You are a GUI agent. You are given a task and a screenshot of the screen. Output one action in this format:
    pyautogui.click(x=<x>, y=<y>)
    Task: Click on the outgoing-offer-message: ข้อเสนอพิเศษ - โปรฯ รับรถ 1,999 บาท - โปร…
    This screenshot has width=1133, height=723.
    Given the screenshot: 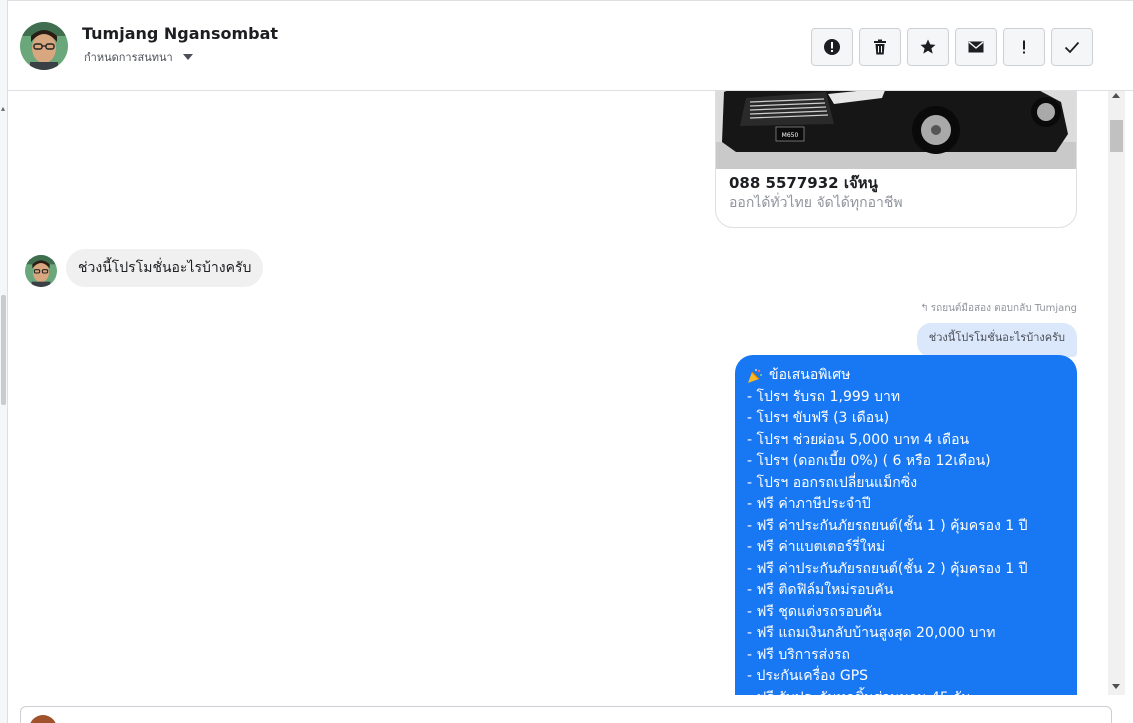 What is the action you would take?
    pyautogui.click(x=906, y=525)
    